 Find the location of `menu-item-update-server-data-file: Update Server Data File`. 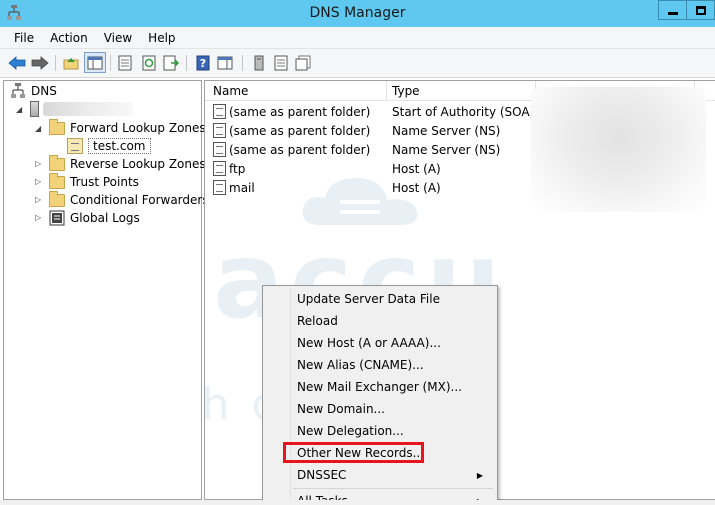

menu-item-update-server-data-file: Update Server Data File is located at coordinates (368, 299).